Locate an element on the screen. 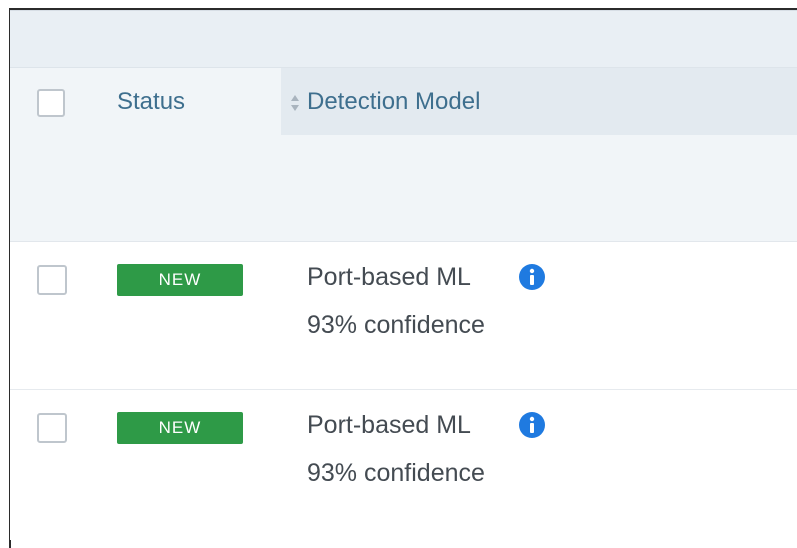  select-all-checkbox is located at coordinates (51, 103).